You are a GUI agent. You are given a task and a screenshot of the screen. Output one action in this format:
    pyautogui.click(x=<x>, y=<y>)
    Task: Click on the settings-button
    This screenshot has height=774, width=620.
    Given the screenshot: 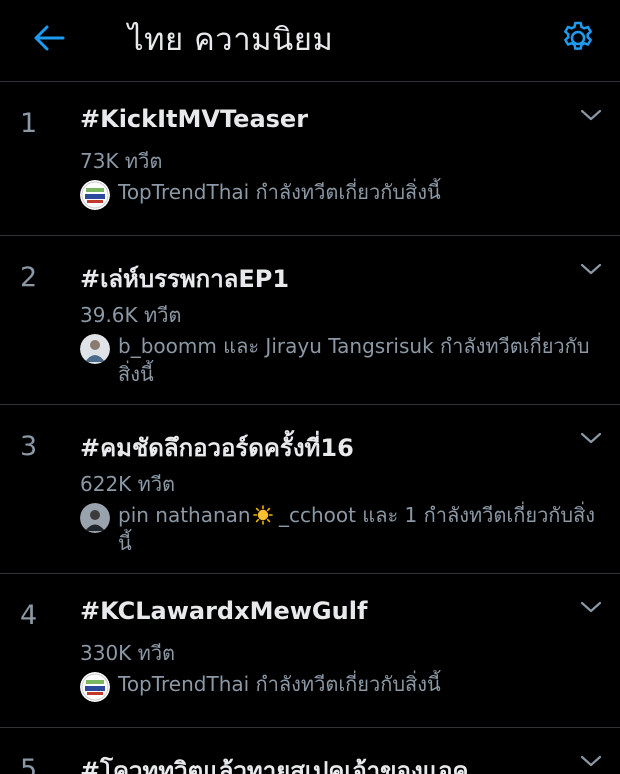 What is the action you would take?
    pyautogui.click(x=578, y=38)
    